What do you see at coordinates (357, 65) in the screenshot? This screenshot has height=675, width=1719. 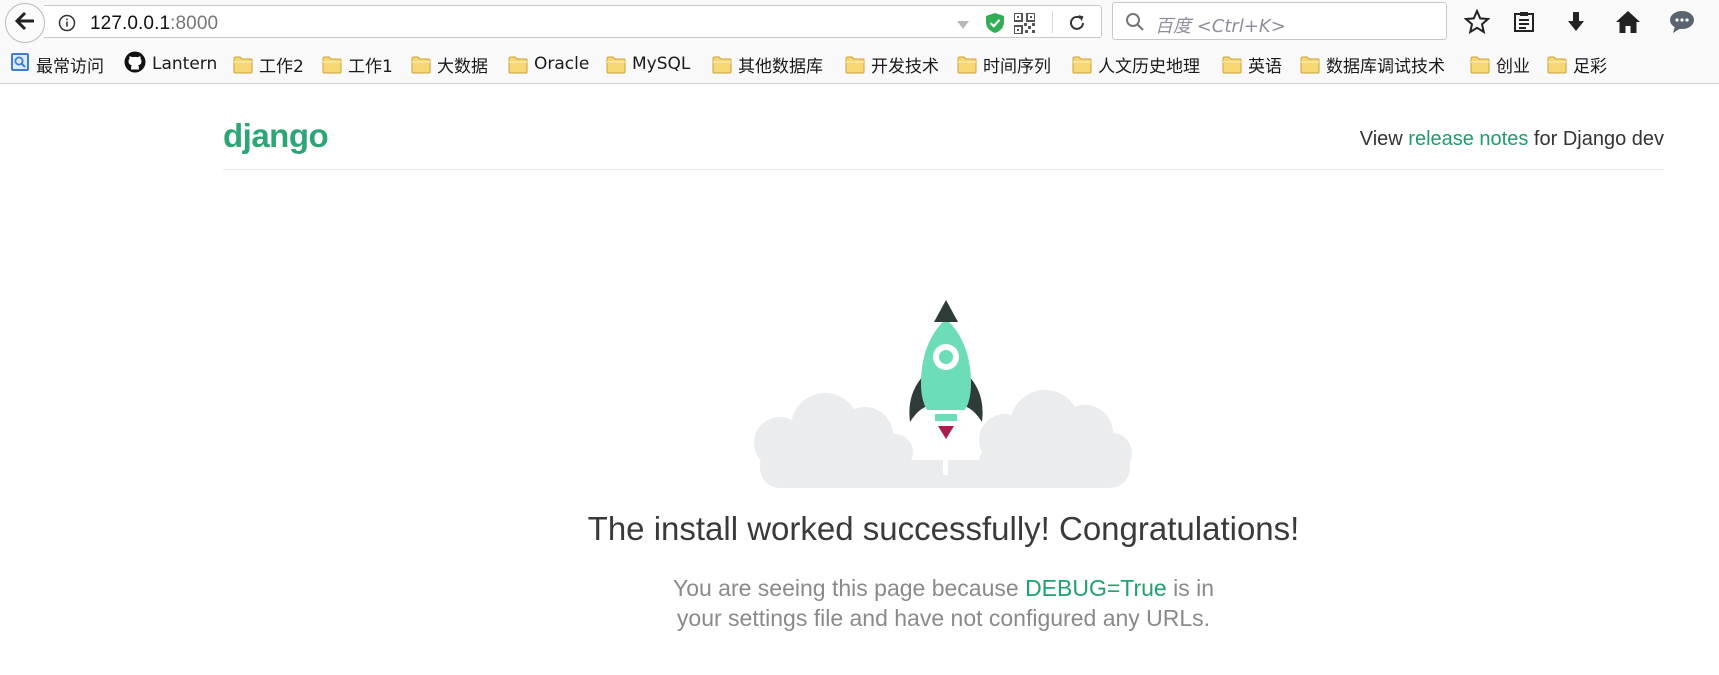 I see `bookmark-folder-work1: 工作1` at bounding box center [357, 65].